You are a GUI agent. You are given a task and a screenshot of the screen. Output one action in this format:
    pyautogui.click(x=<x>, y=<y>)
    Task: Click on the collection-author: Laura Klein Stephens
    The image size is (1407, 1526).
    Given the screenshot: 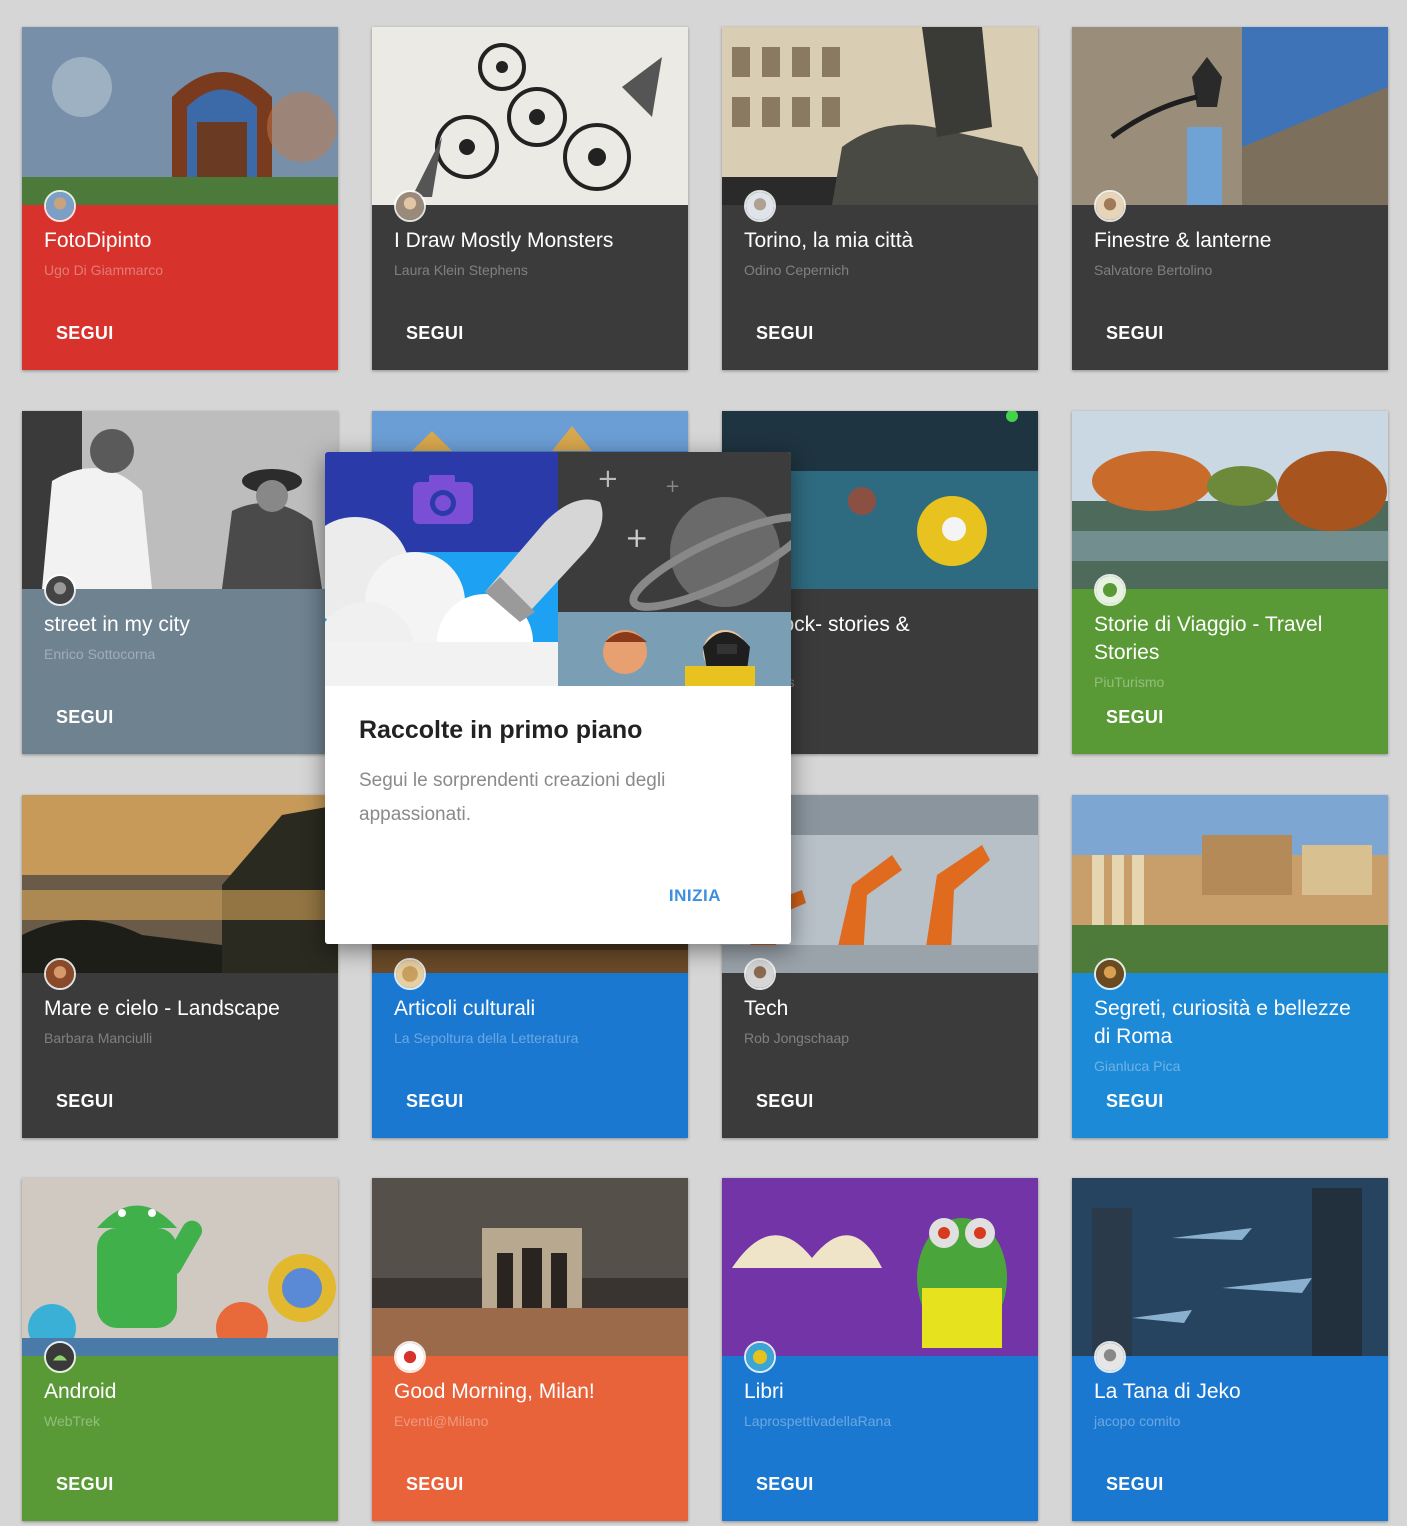 What is the action you would take?
    pyautogui.click(x=461, y=270)
    